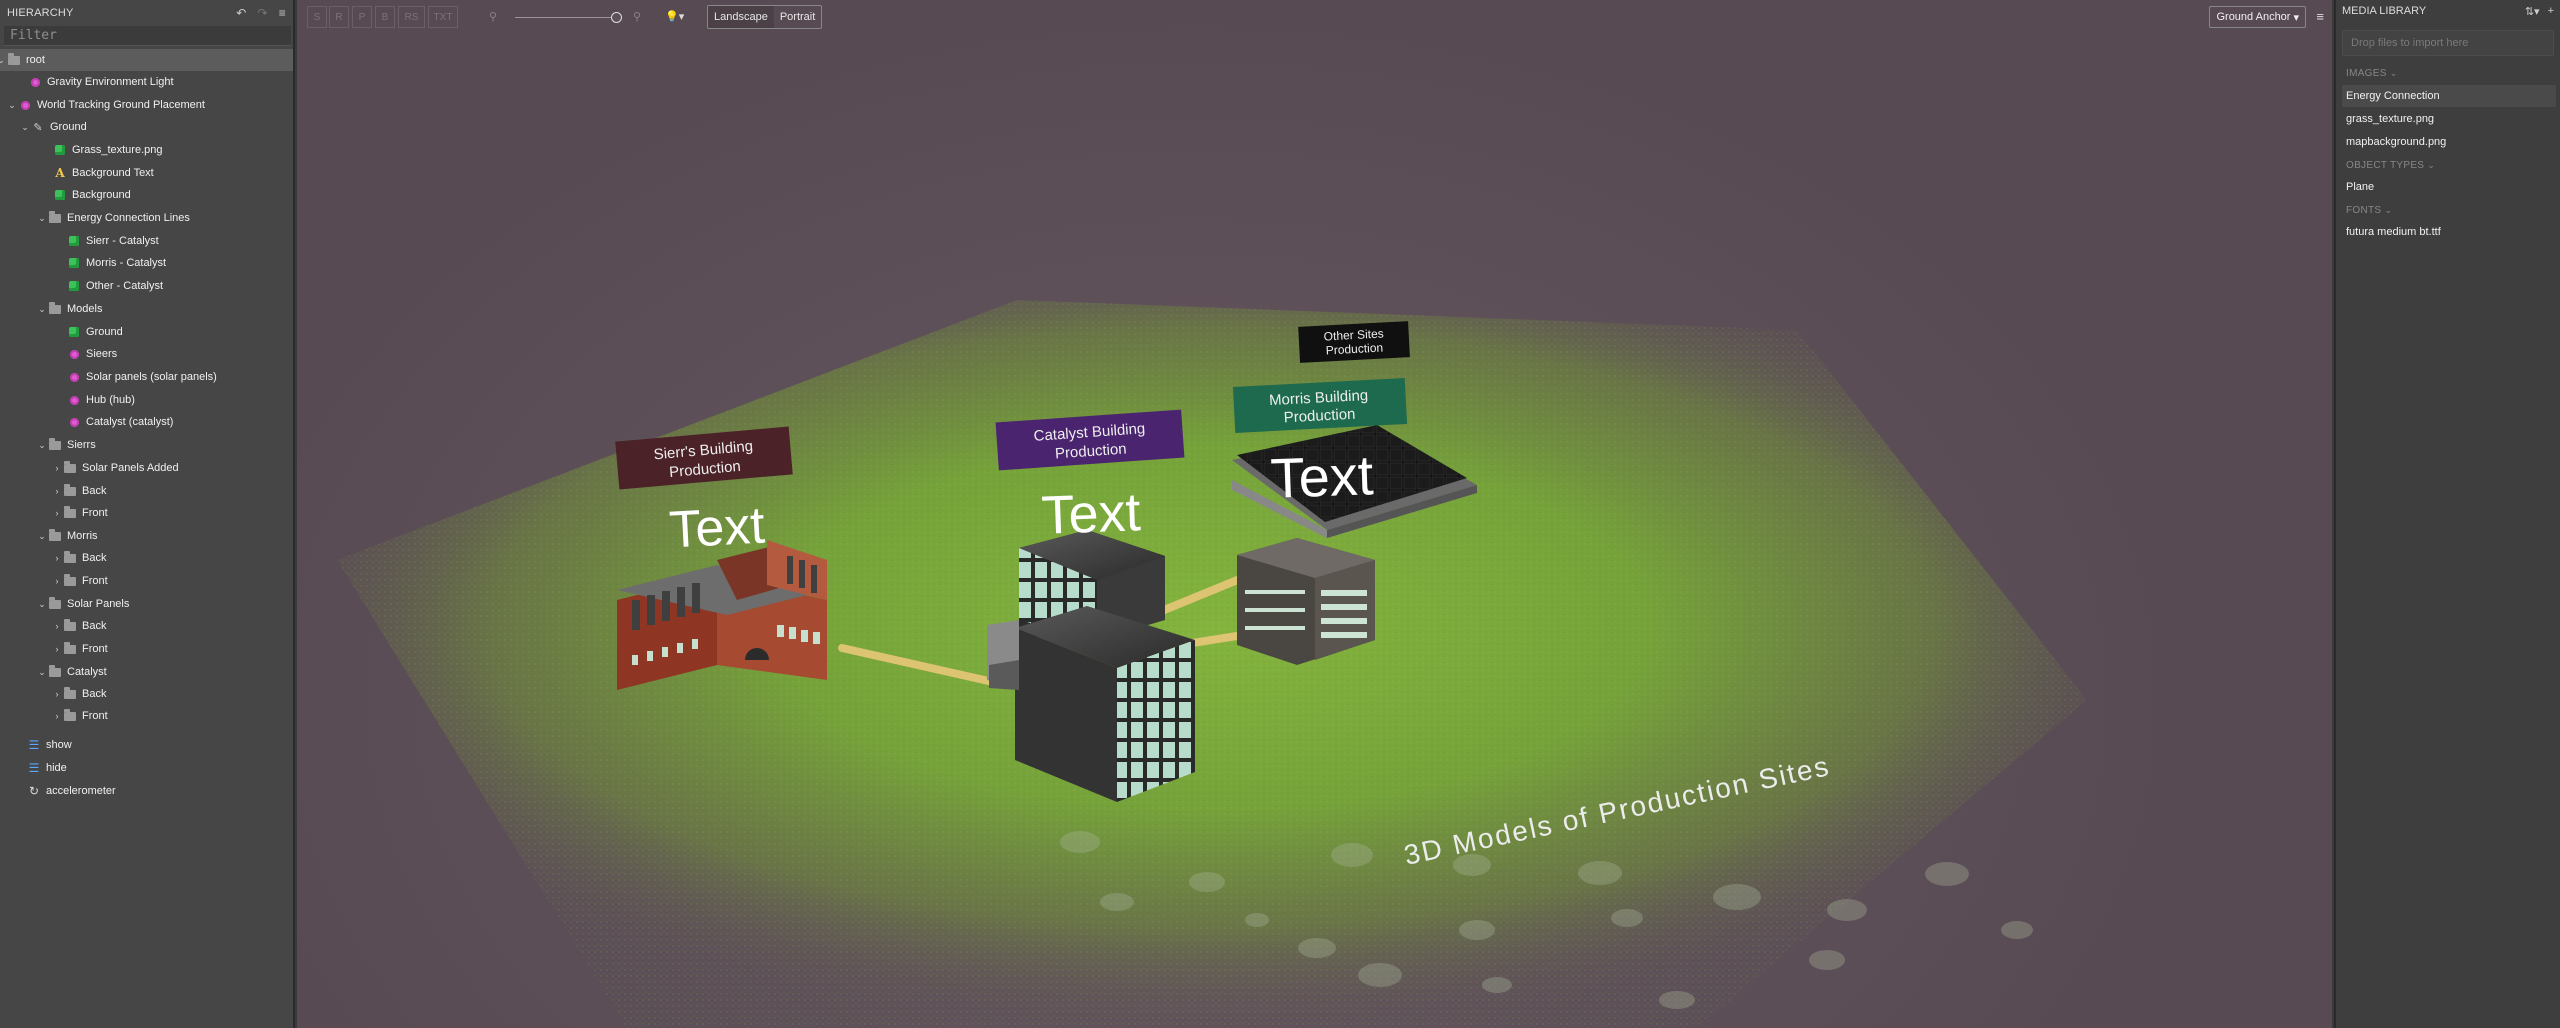  Describe the element at coordinates (717, 528) in the screenshot. I see `sierr-placeholder-text: Text` at that location.